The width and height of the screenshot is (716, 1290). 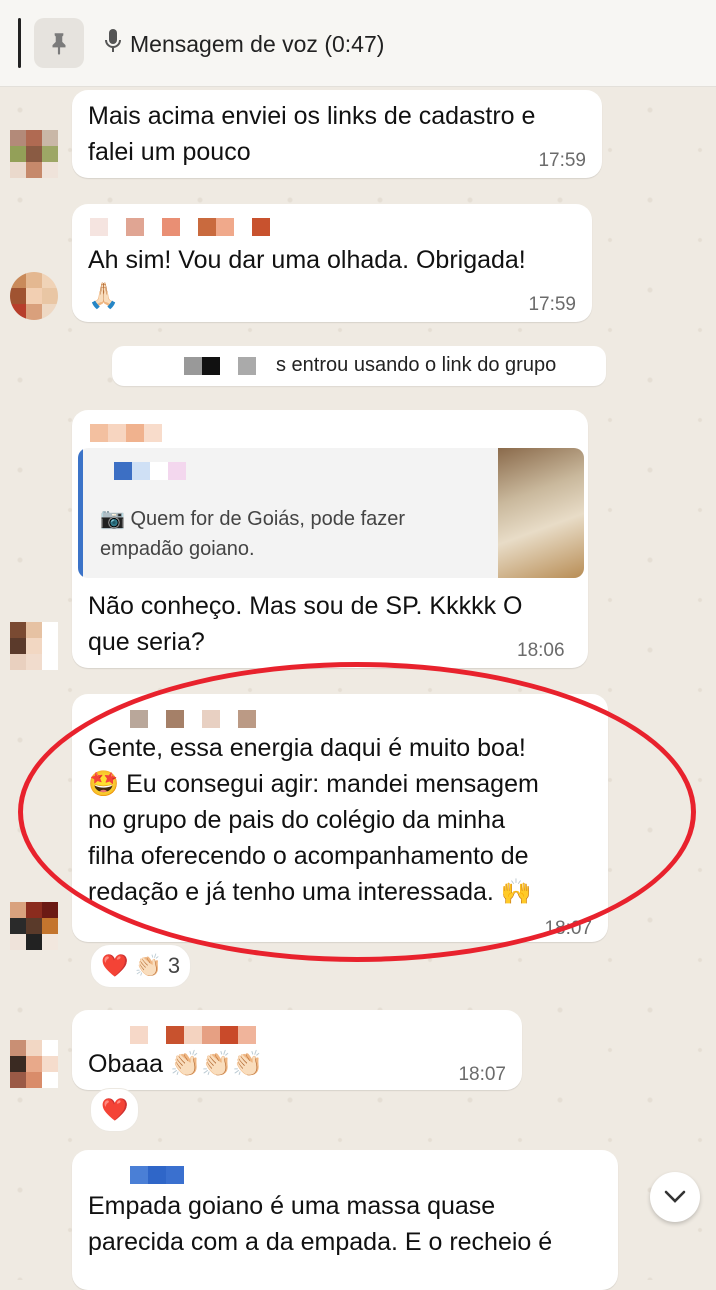 I want to click on message-text: Obaaa 👏🏻👏🏻👏🏻, so click(x=176, y=1064).